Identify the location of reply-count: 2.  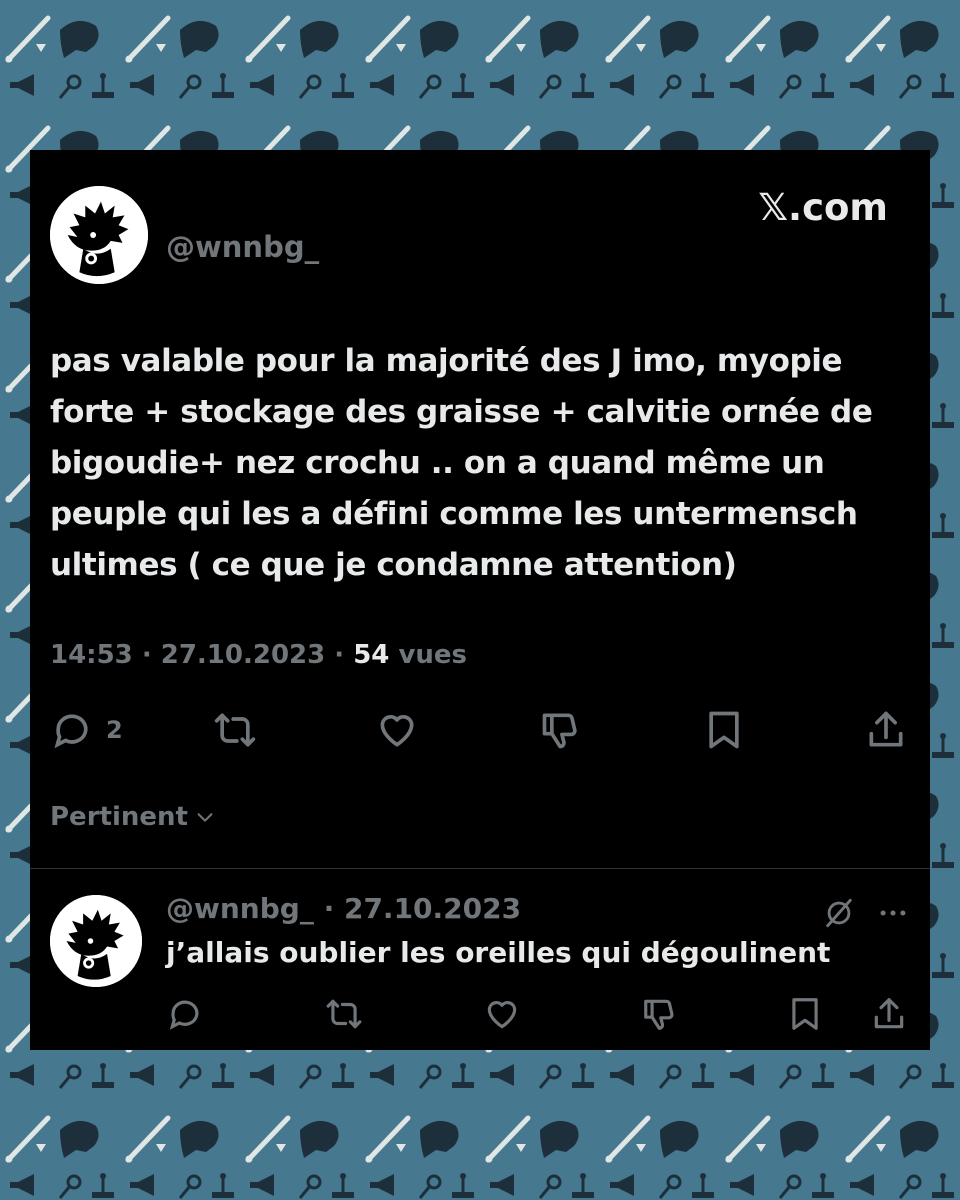
(114, 730).